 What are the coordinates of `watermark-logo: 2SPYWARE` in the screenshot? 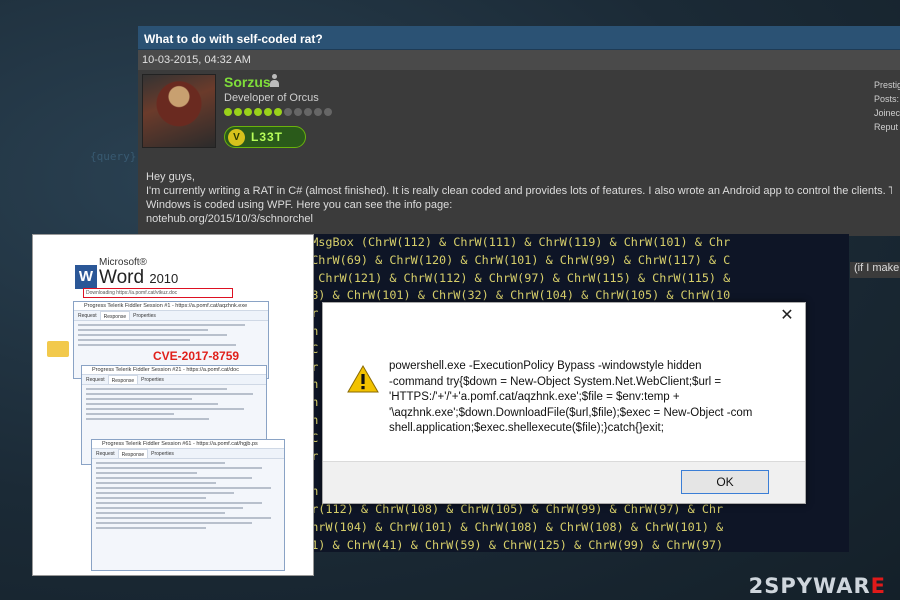 It's located at (817, 586).